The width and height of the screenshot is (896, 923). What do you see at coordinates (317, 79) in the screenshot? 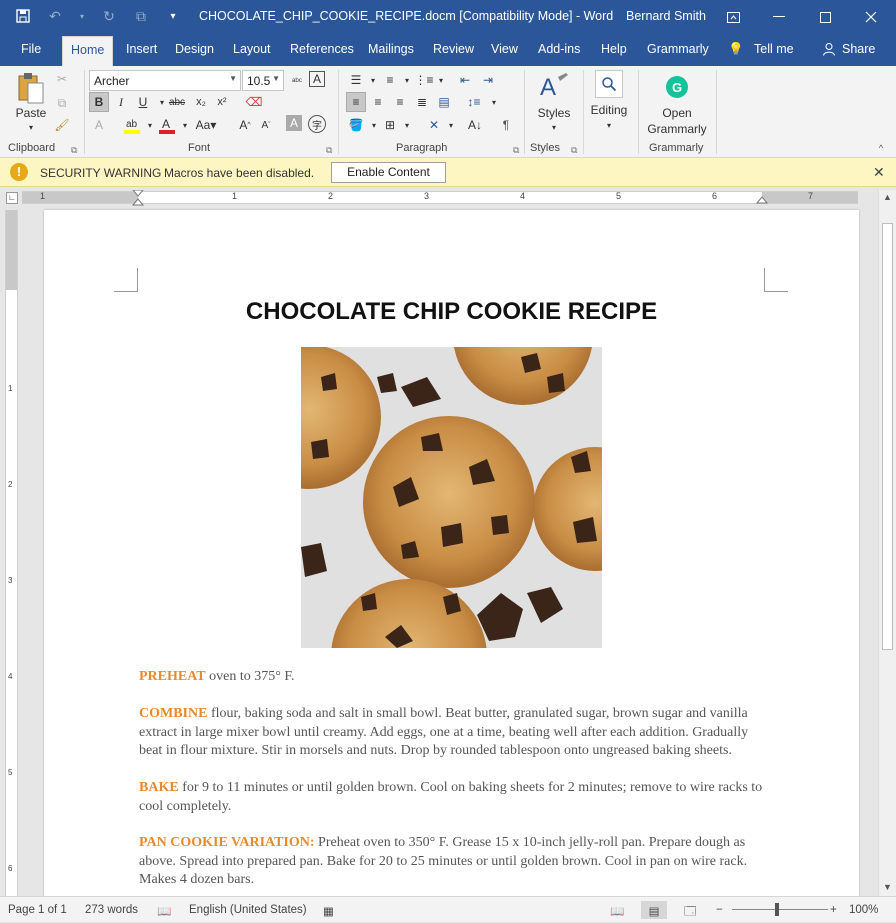
I see `clear-format-icon: A` at bounding box center [317, 79].